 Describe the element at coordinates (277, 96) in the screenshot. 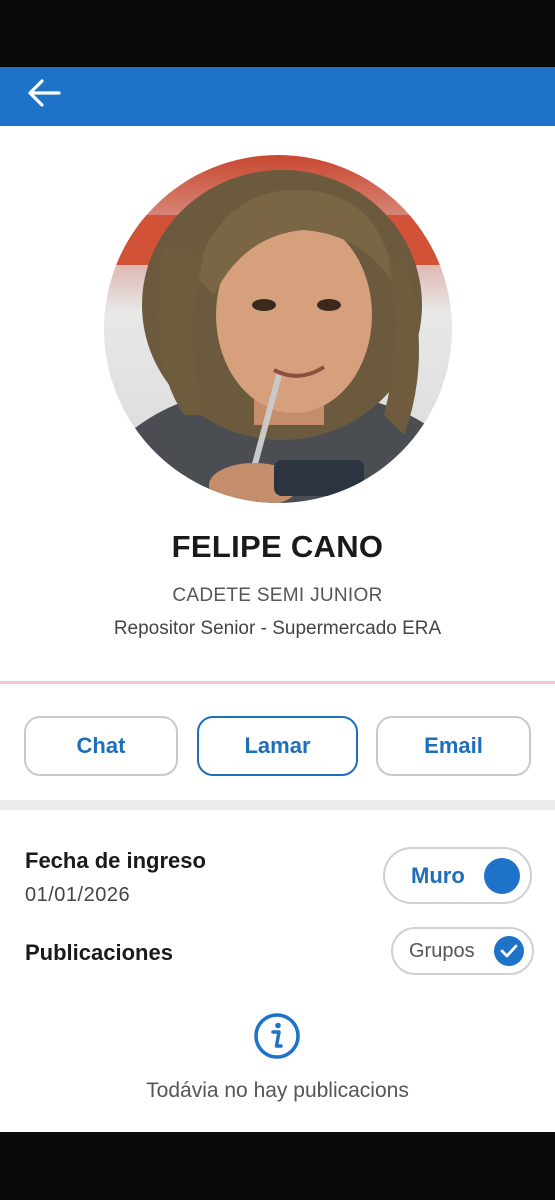

I see `app-bar` at that location.